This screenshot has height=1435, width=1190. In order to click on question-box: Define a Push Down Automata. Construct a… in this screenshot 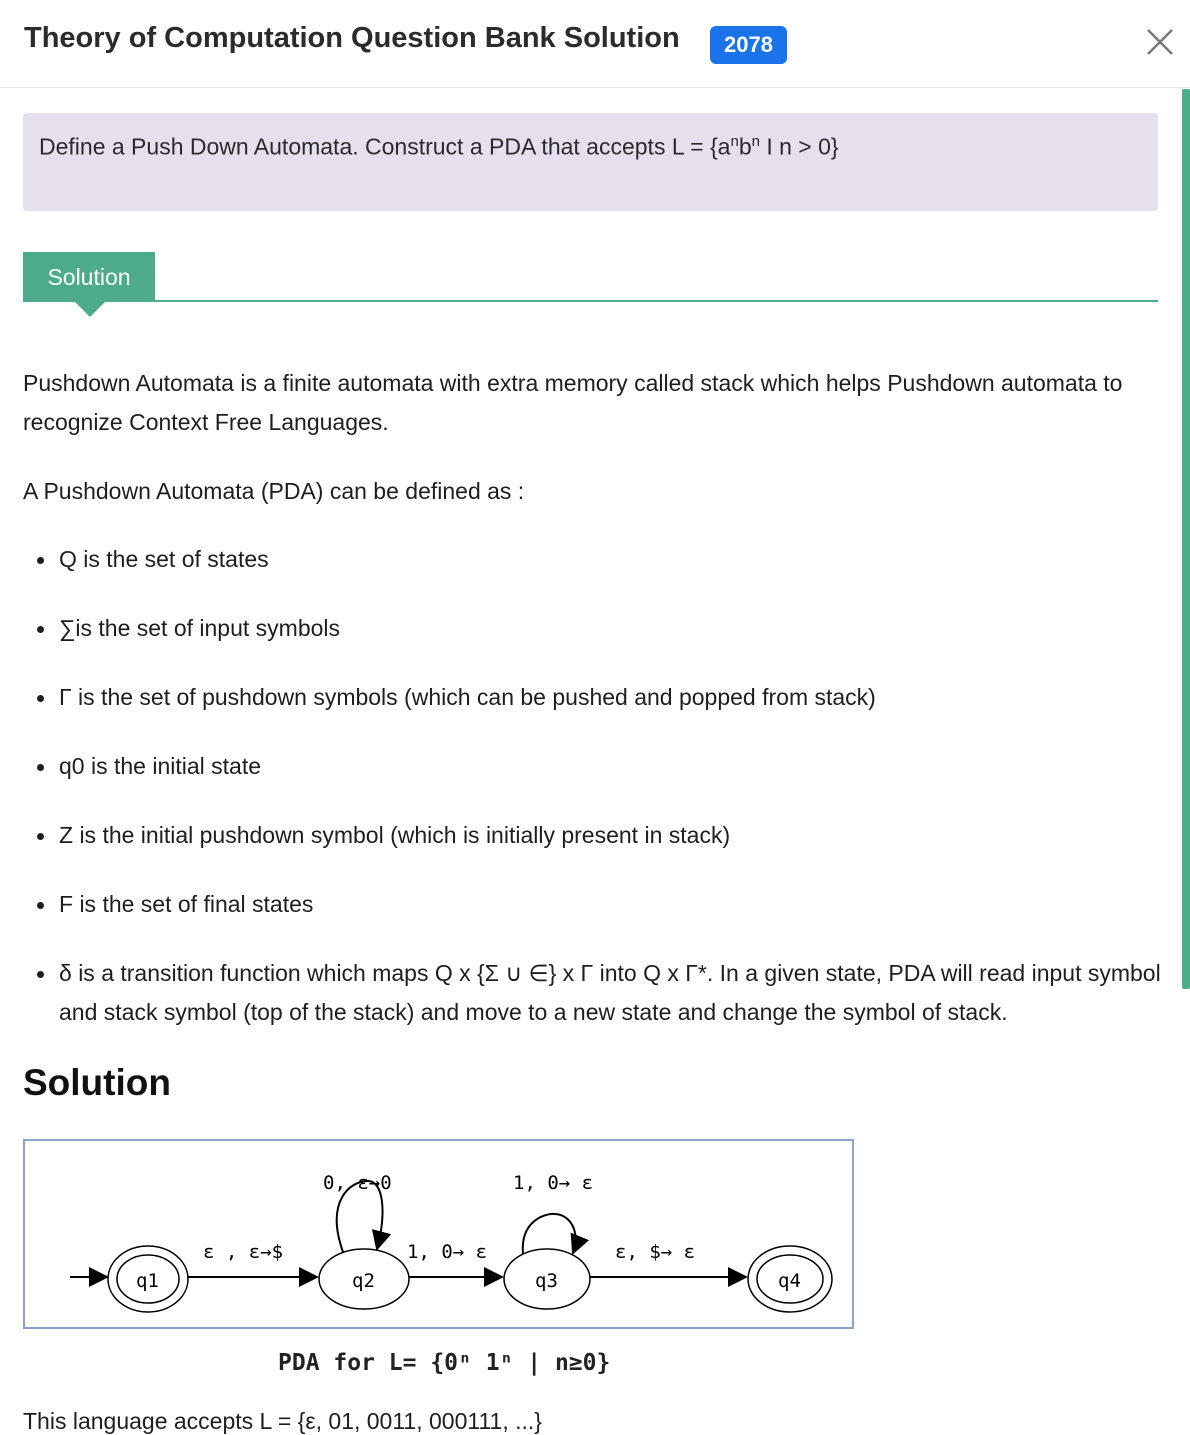, I will do `click(590, 162)`.